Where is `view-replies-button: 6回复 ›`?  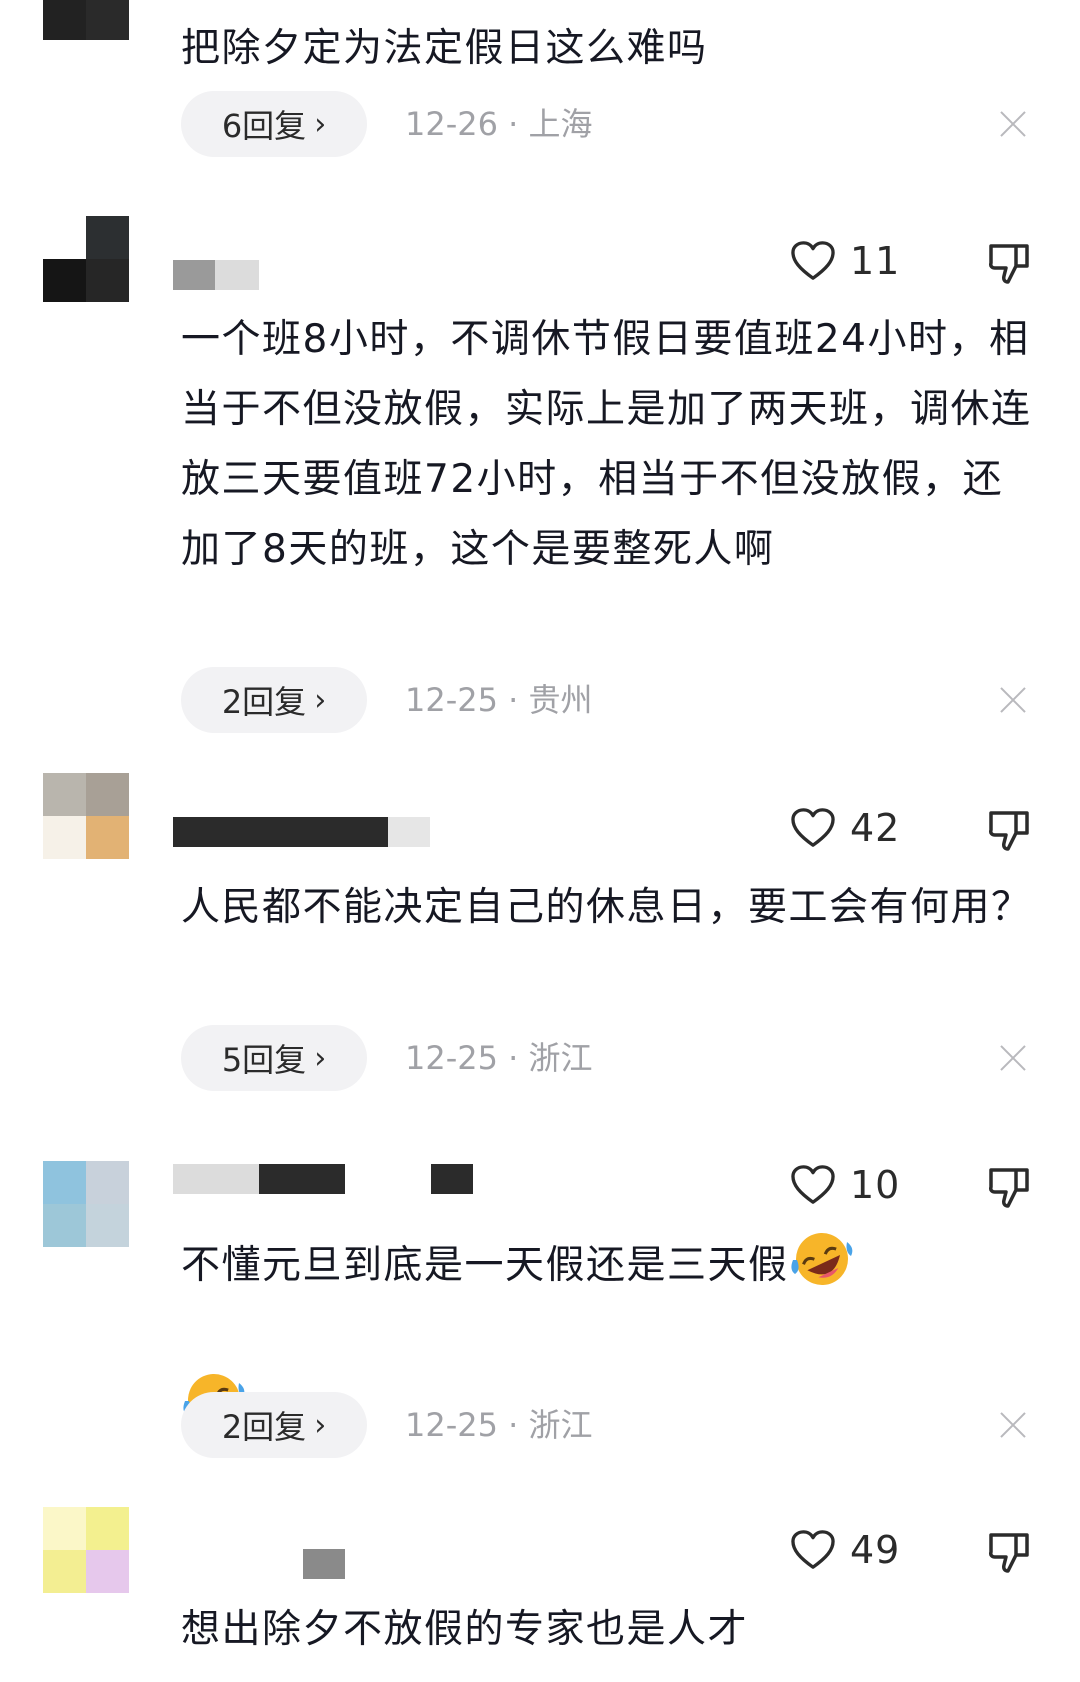
view-replies-button: 6回复 › is located at coordinates (274, 124).